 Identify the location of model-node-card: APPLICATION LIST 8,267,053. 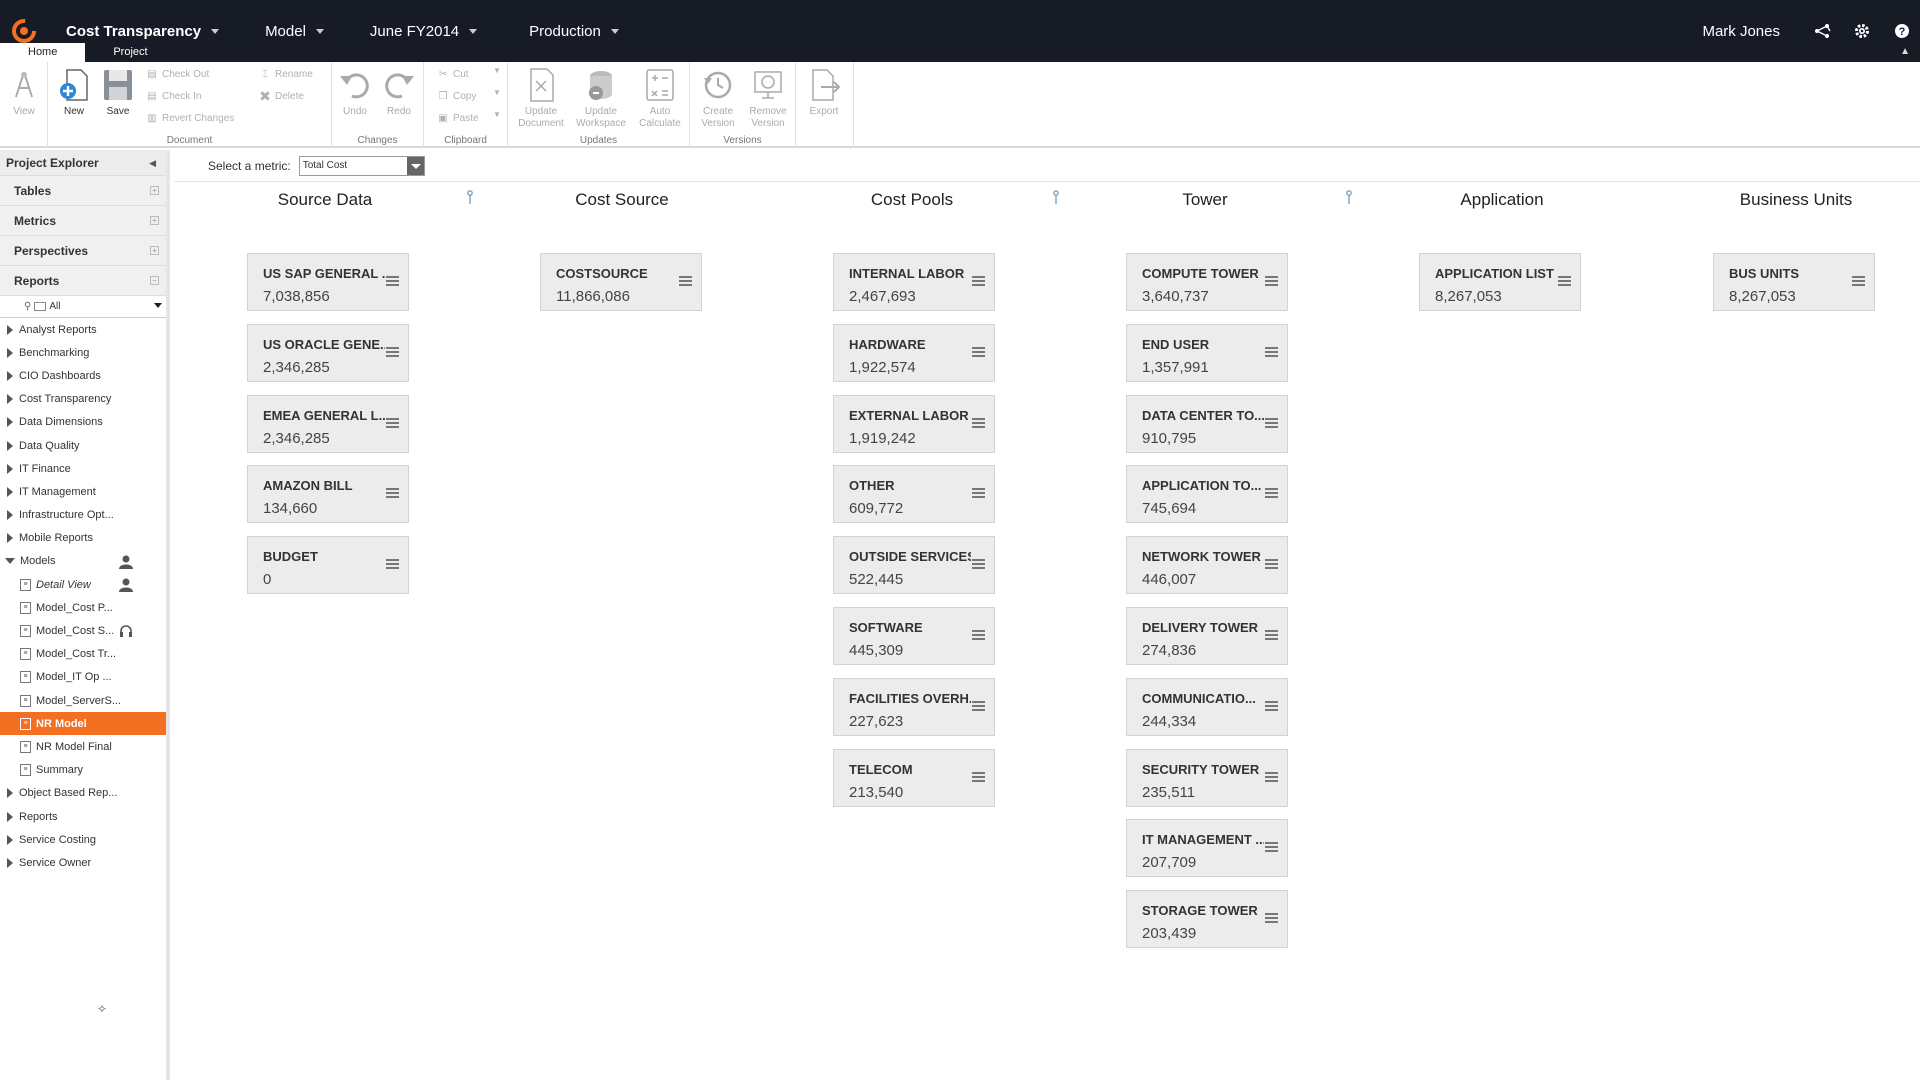
(1500, 282).